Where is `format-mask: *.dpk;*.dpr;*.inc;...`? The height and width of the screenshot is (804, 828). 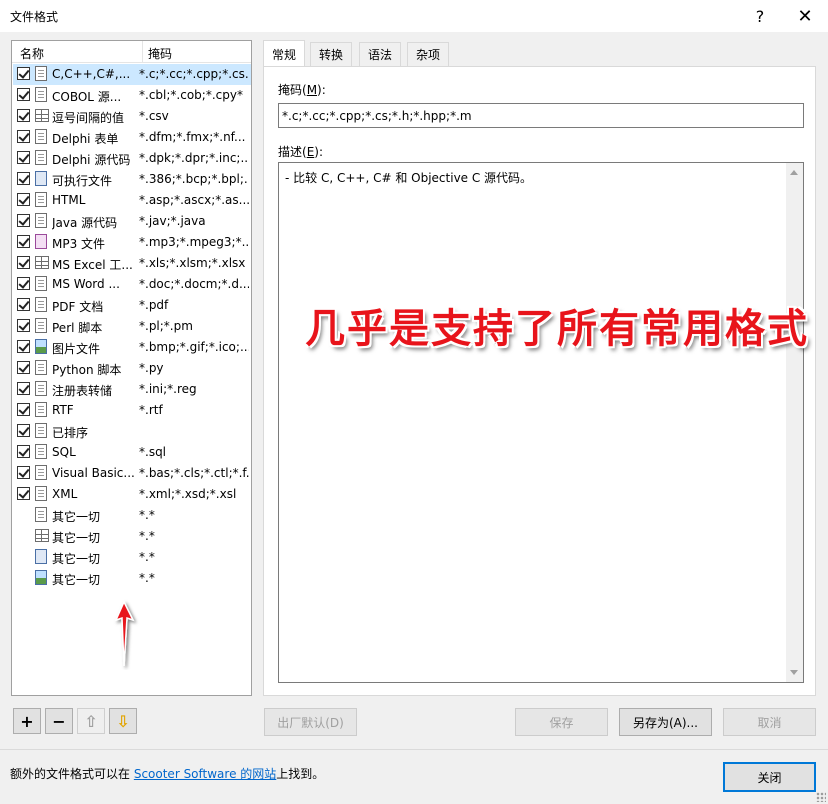 format-mask: *.dpk;*.dpr;*.inc;... is located at coordinates (194, 158).